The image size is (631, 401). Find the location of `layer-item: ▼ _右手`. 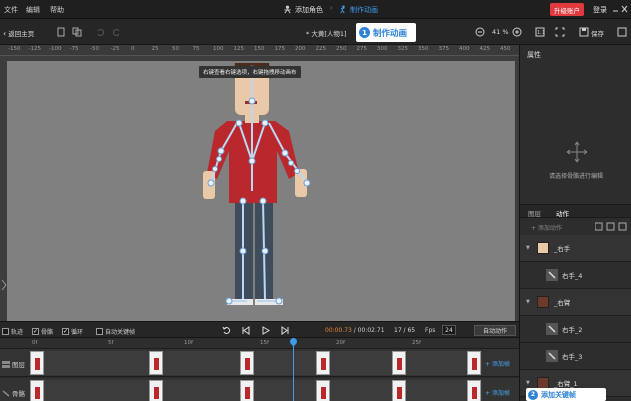

layer-item: ▼ _右手 is located at coordinates (575, 248).